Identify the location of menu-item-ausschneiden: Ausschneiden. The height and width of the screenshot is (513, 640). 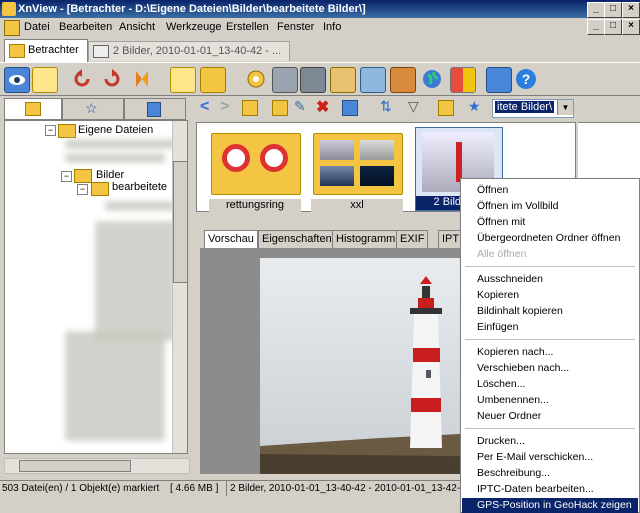
(510, 279).